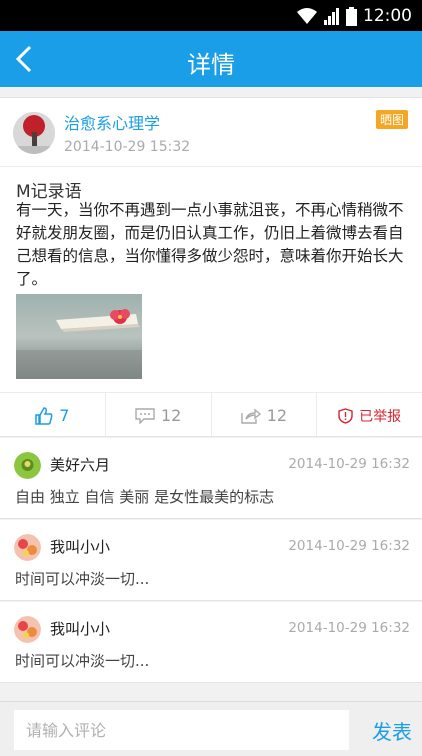 This screenshot has height=756, width=422. Describe the element at coordinates (79, 336) in the screenshot. I see `post-image` at that location.